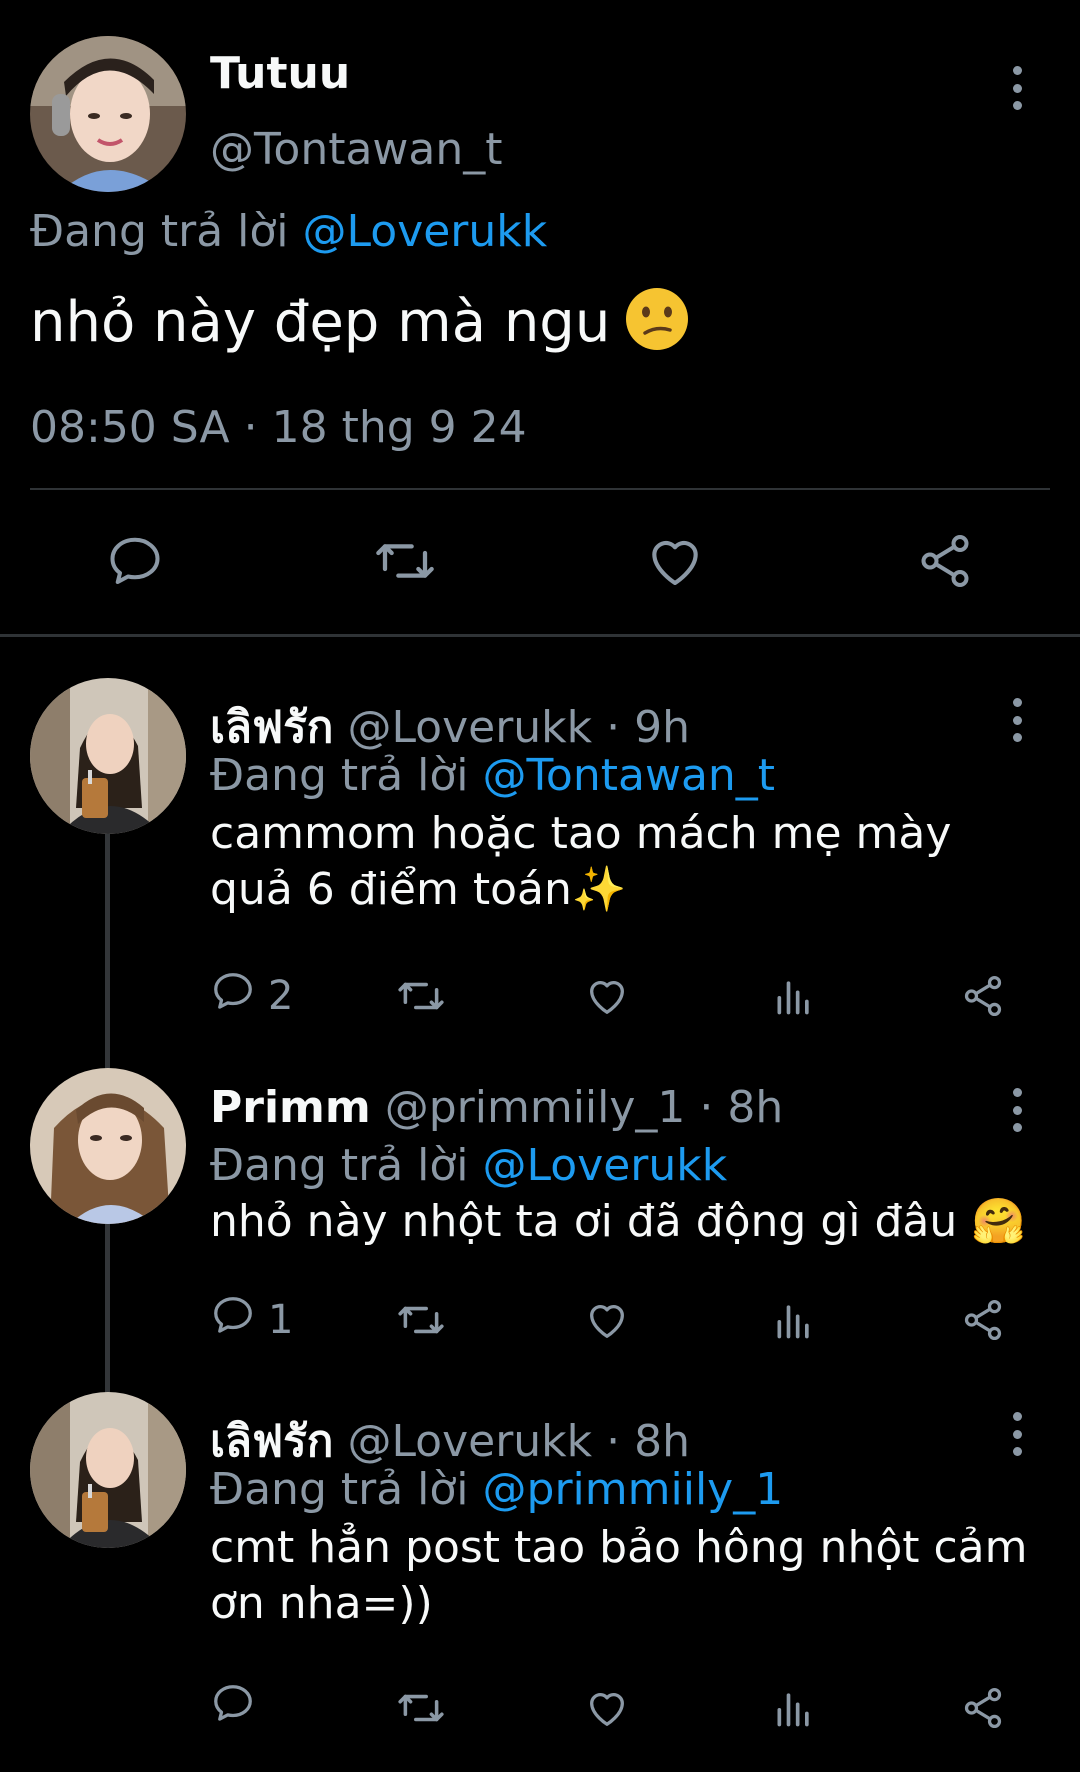 Image resolution: width=1080 pixels, height=1772 pixels. What do you see at coordinates (281, 1320) in the screenshot?
I see `reply-count: 1` at bounding box center [281, 1320].